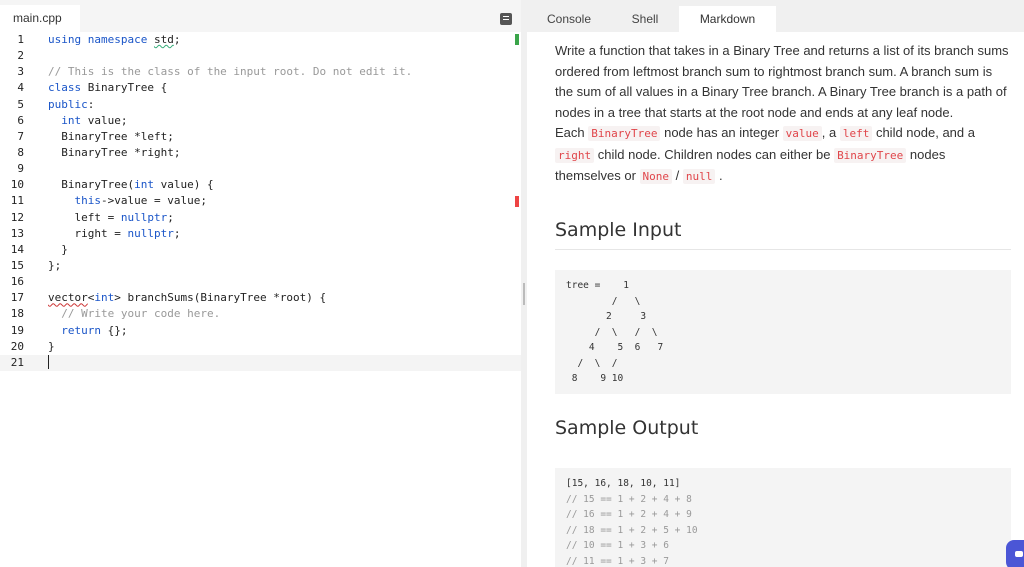 This screenshot has width=1024, height=567. Describe the element at coordinates (20, 39) in the screenshot. I see `line-number: 1` at that location.